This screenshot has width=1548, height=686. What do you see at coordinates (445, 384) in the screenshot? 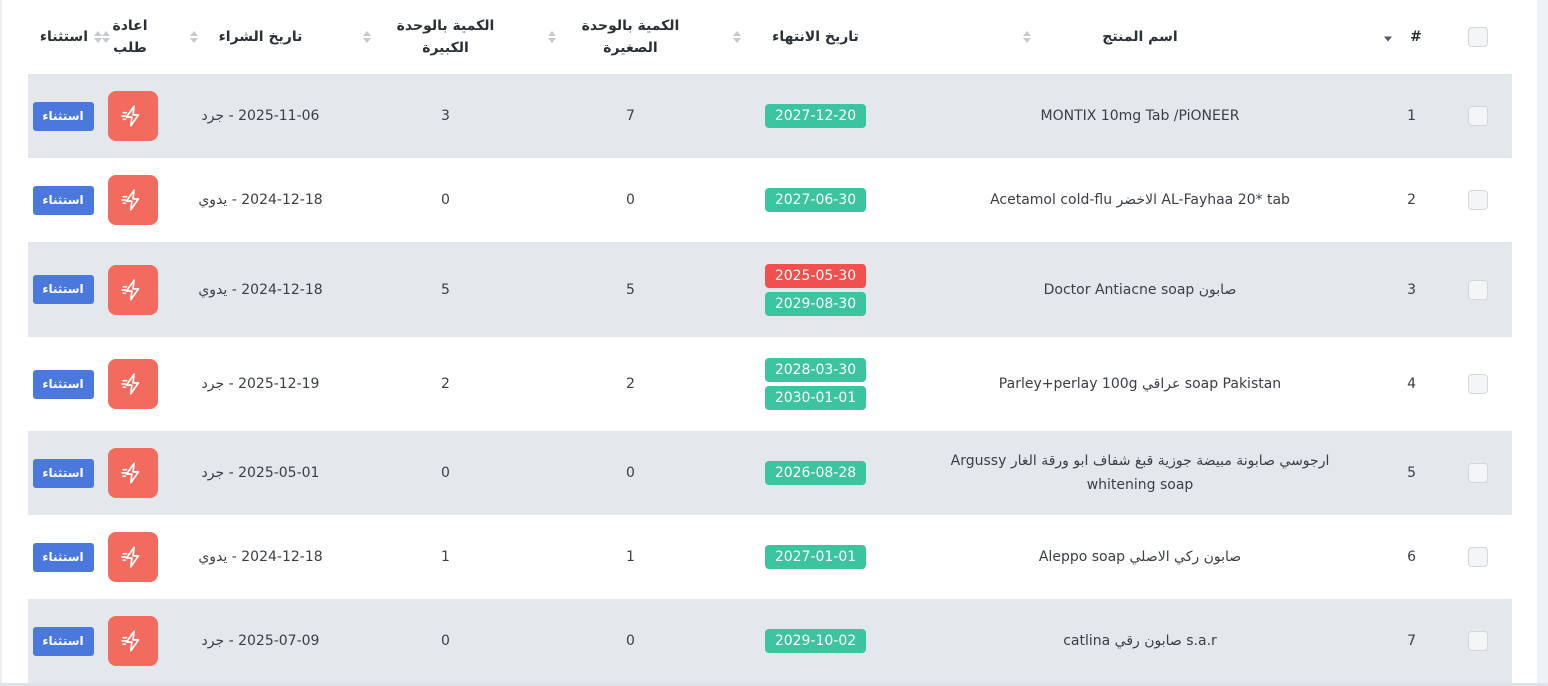
I see `large-unit-qty: 2` at bounding box center [445, 384].